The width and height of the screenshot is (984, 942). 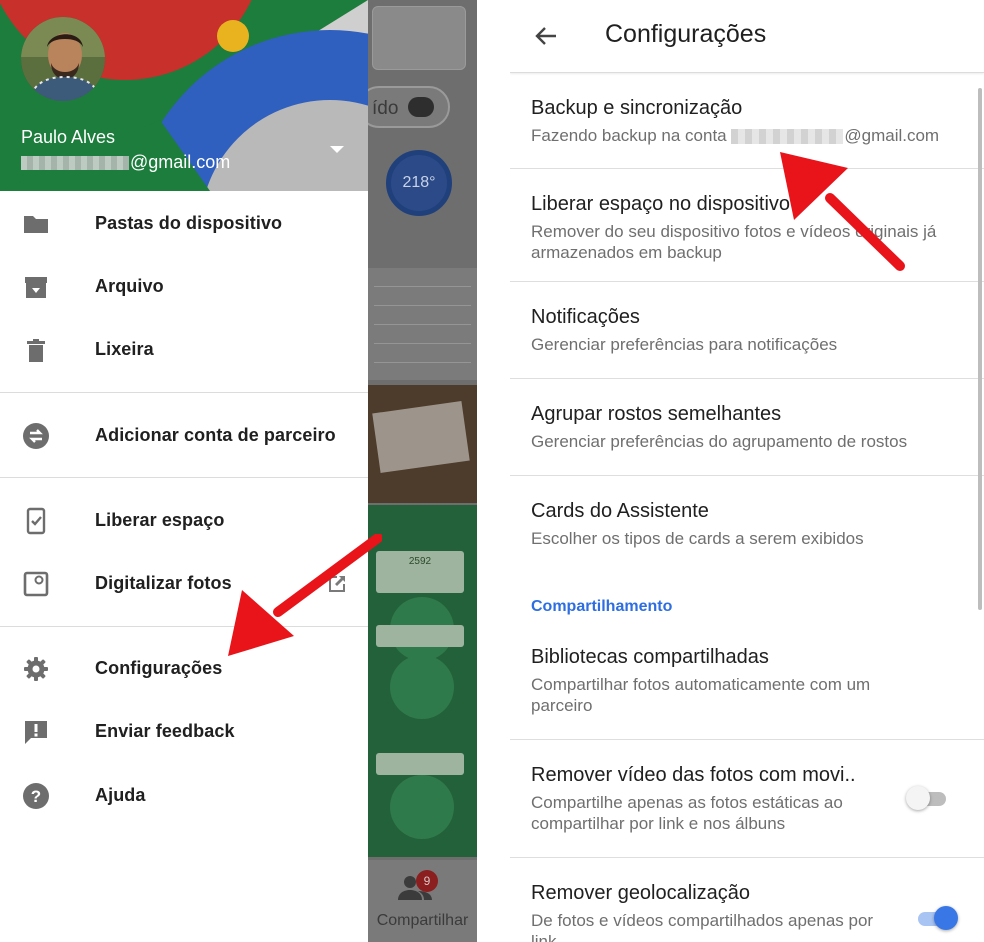 I want to click on background-card-count: 2592, so click(x=420, y=561).